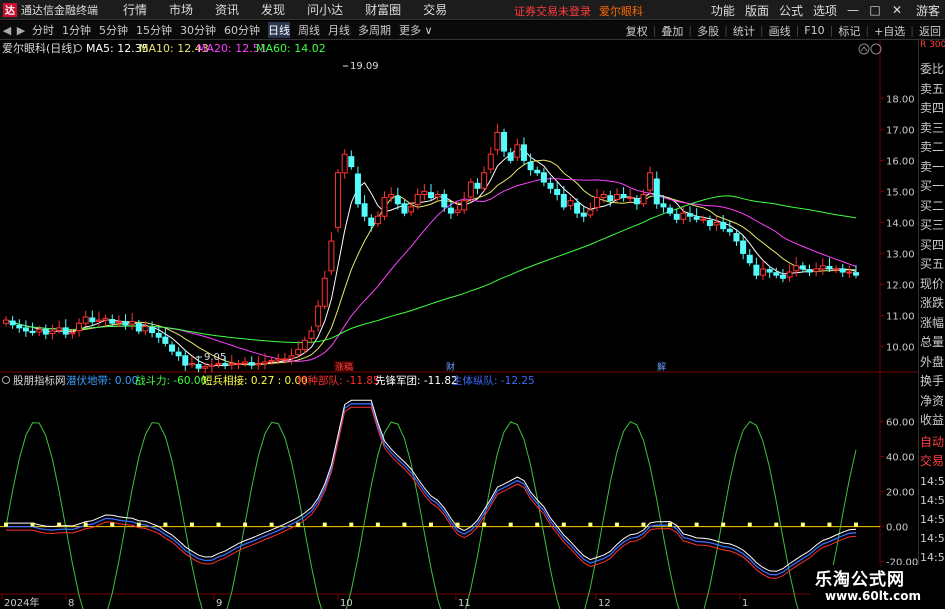 This screenshot has width=945, height=609. I want to click on side-item-1: 卖五, so click(932, 88).